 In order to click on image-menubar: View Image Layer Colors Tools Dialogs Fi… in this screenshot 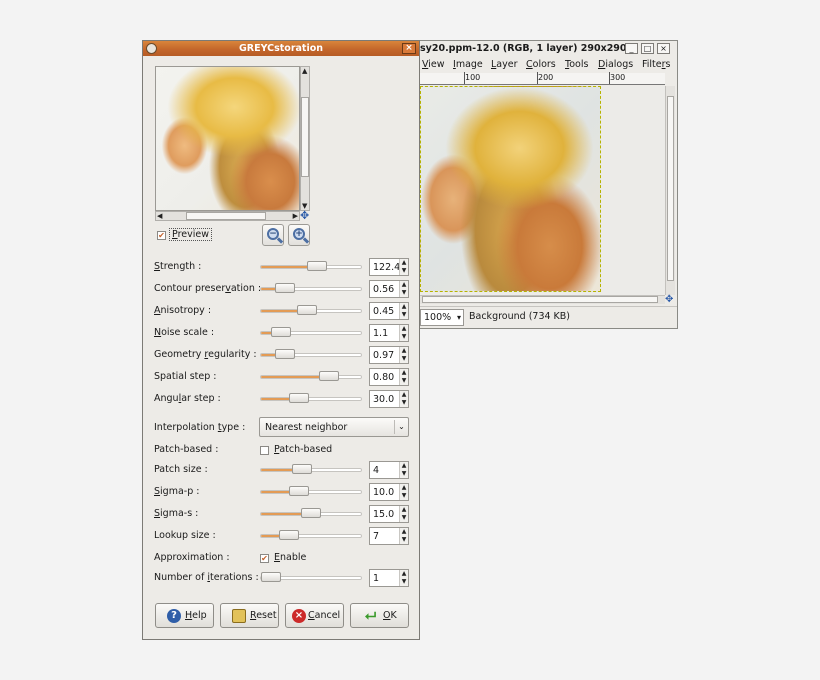, I will do `click(541, 64)`.